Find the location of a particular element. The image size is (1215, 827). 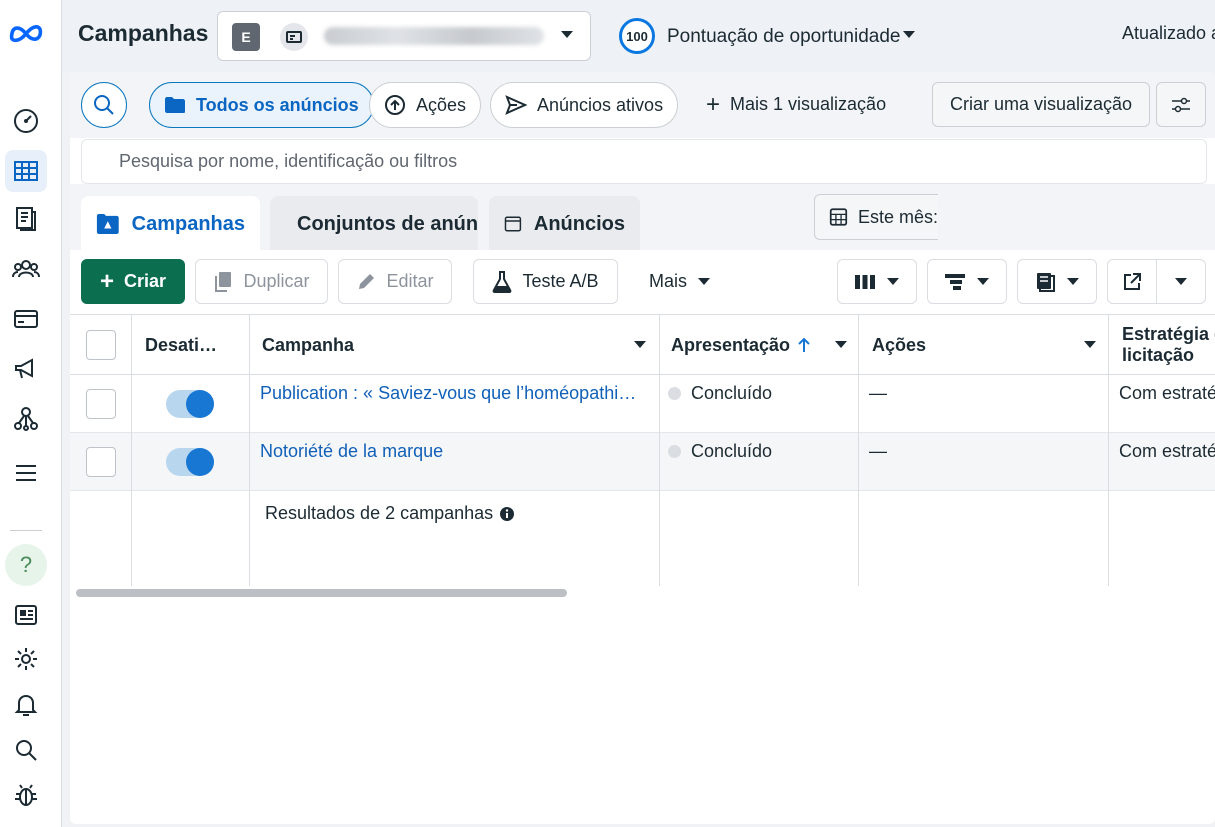

export-button is located at coordinates (1132, 281).